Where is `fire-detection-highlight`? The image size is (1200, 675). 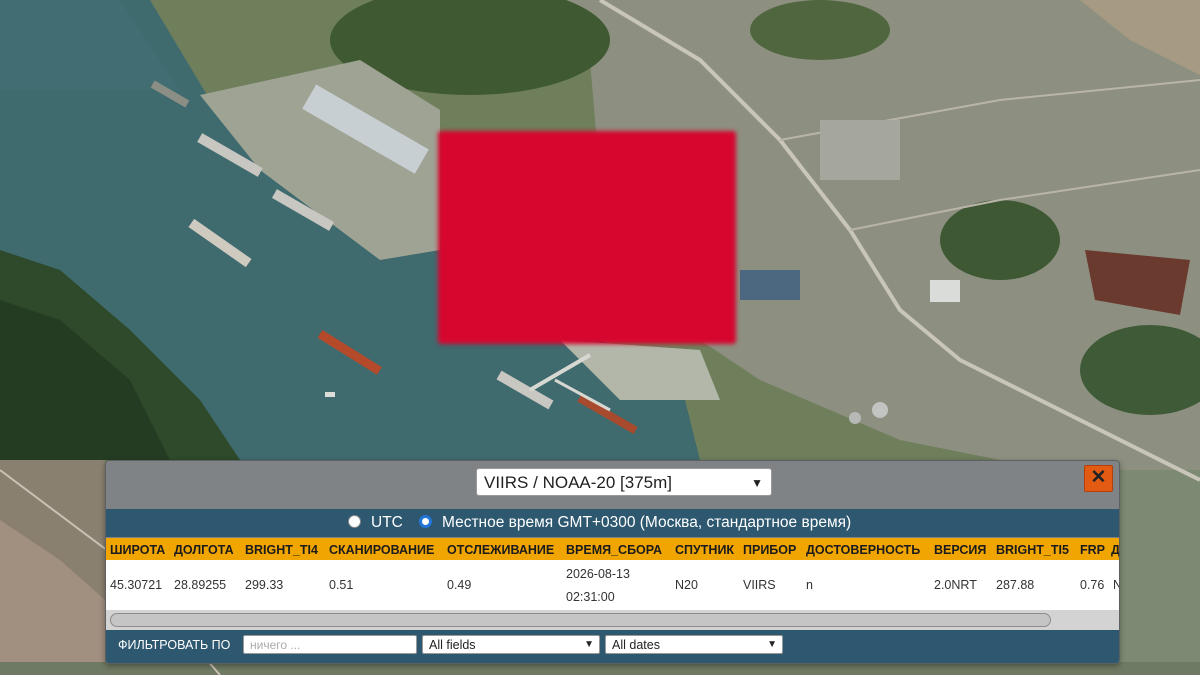 fire-detection-highlight is located at coordinates (587, 237).